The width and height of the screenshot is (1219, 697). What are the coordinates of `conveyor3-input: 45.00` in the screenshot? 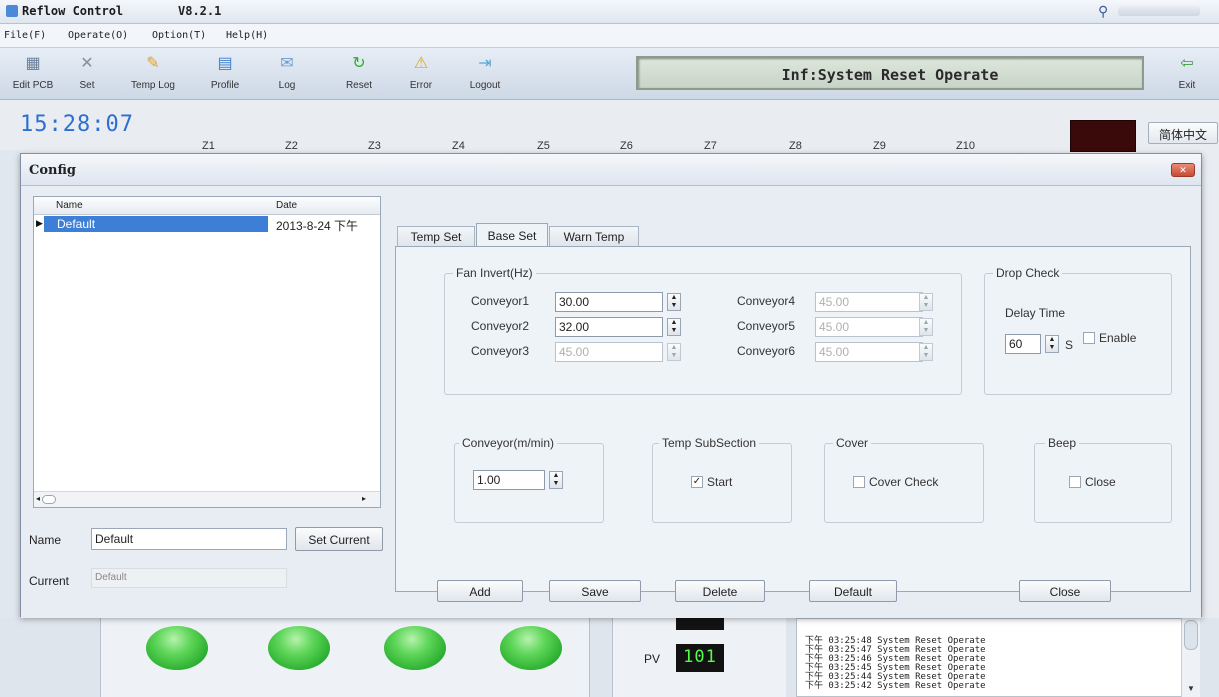 It's located at (609, 352).